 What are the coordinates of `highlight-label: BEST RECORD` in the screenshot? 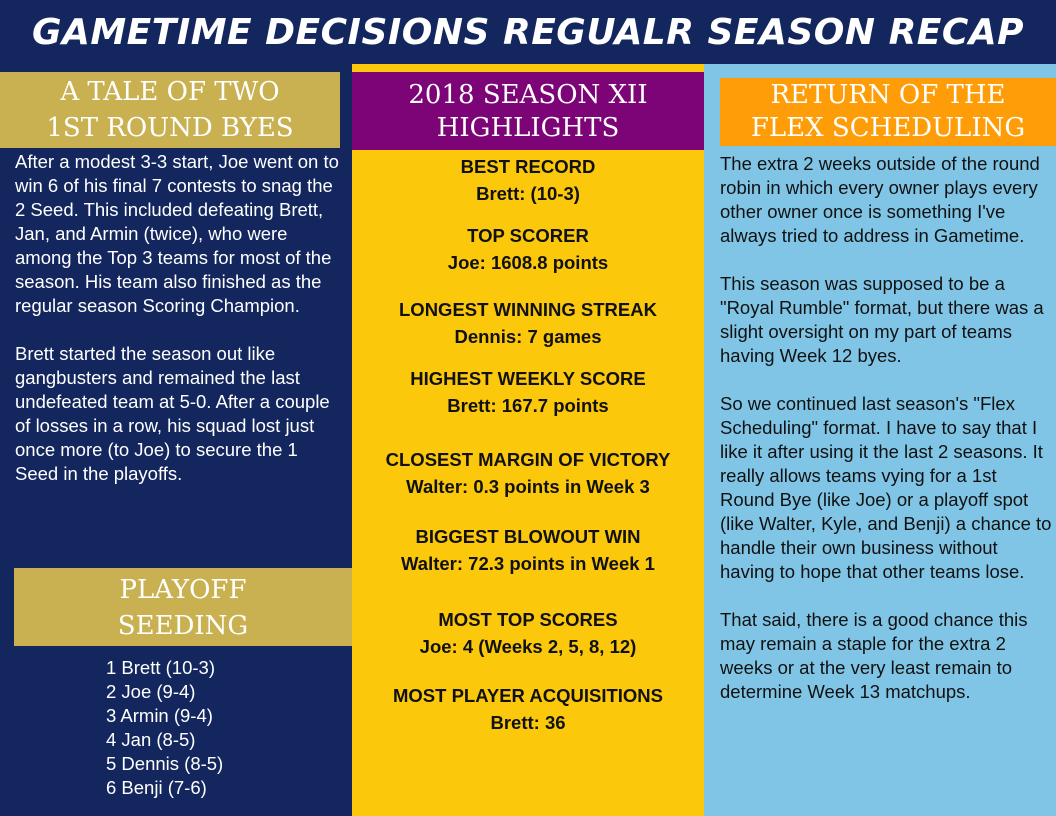 It's located at (528, 166).